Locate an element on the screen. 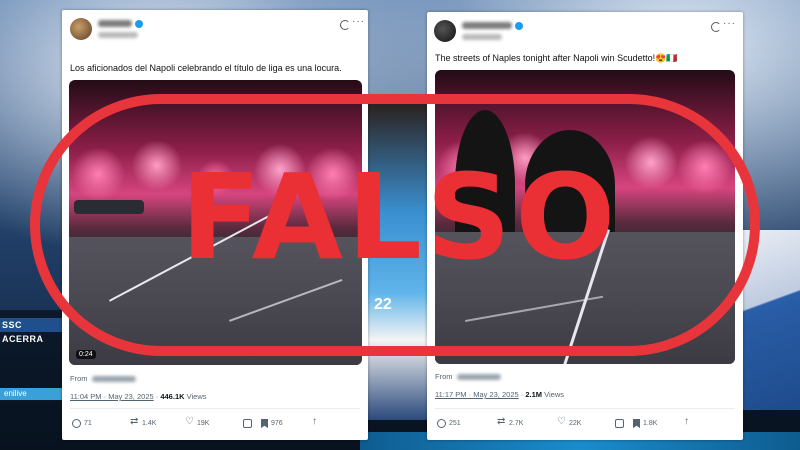 This screenshot has width=800, height=450. post-meta: 11:04 PM · May 23, 2025 · 446.1K Views is located at coordinates (138, 396).